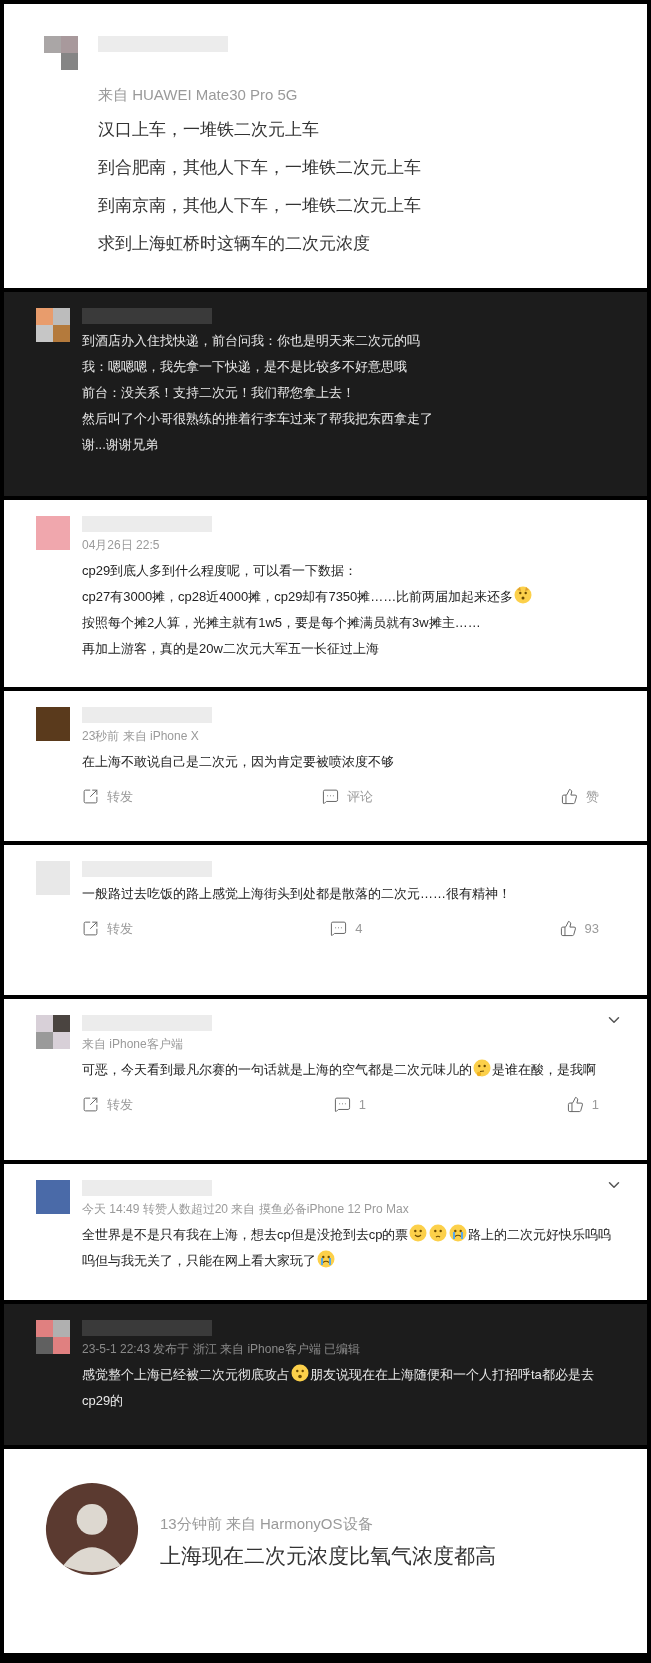 The image size is (651, 1663). I want to click on comment-meta: 来自 iPhone客户端, so click(133, 1044).